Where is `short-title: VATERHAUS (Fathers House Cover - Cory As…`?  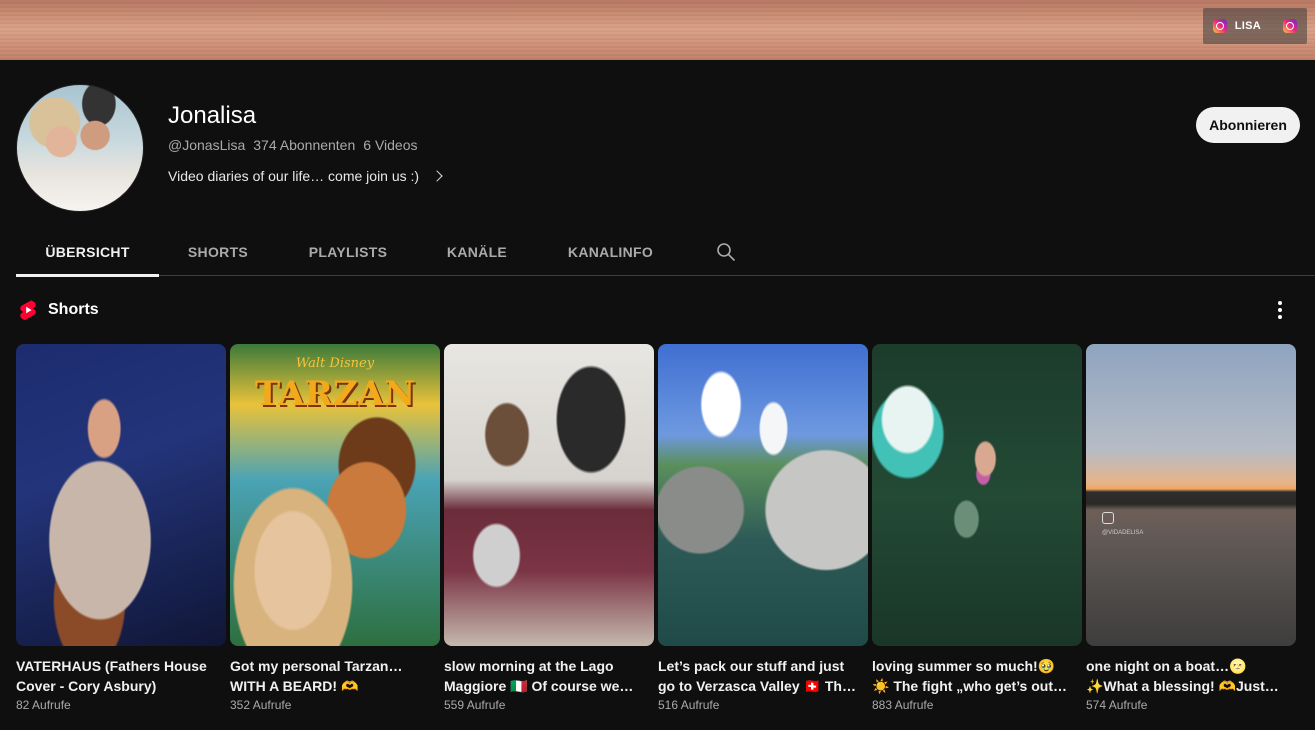 short-title: VATERHAUS (Fathers House Cover - Cory As… is located at coordinates (116, 676).